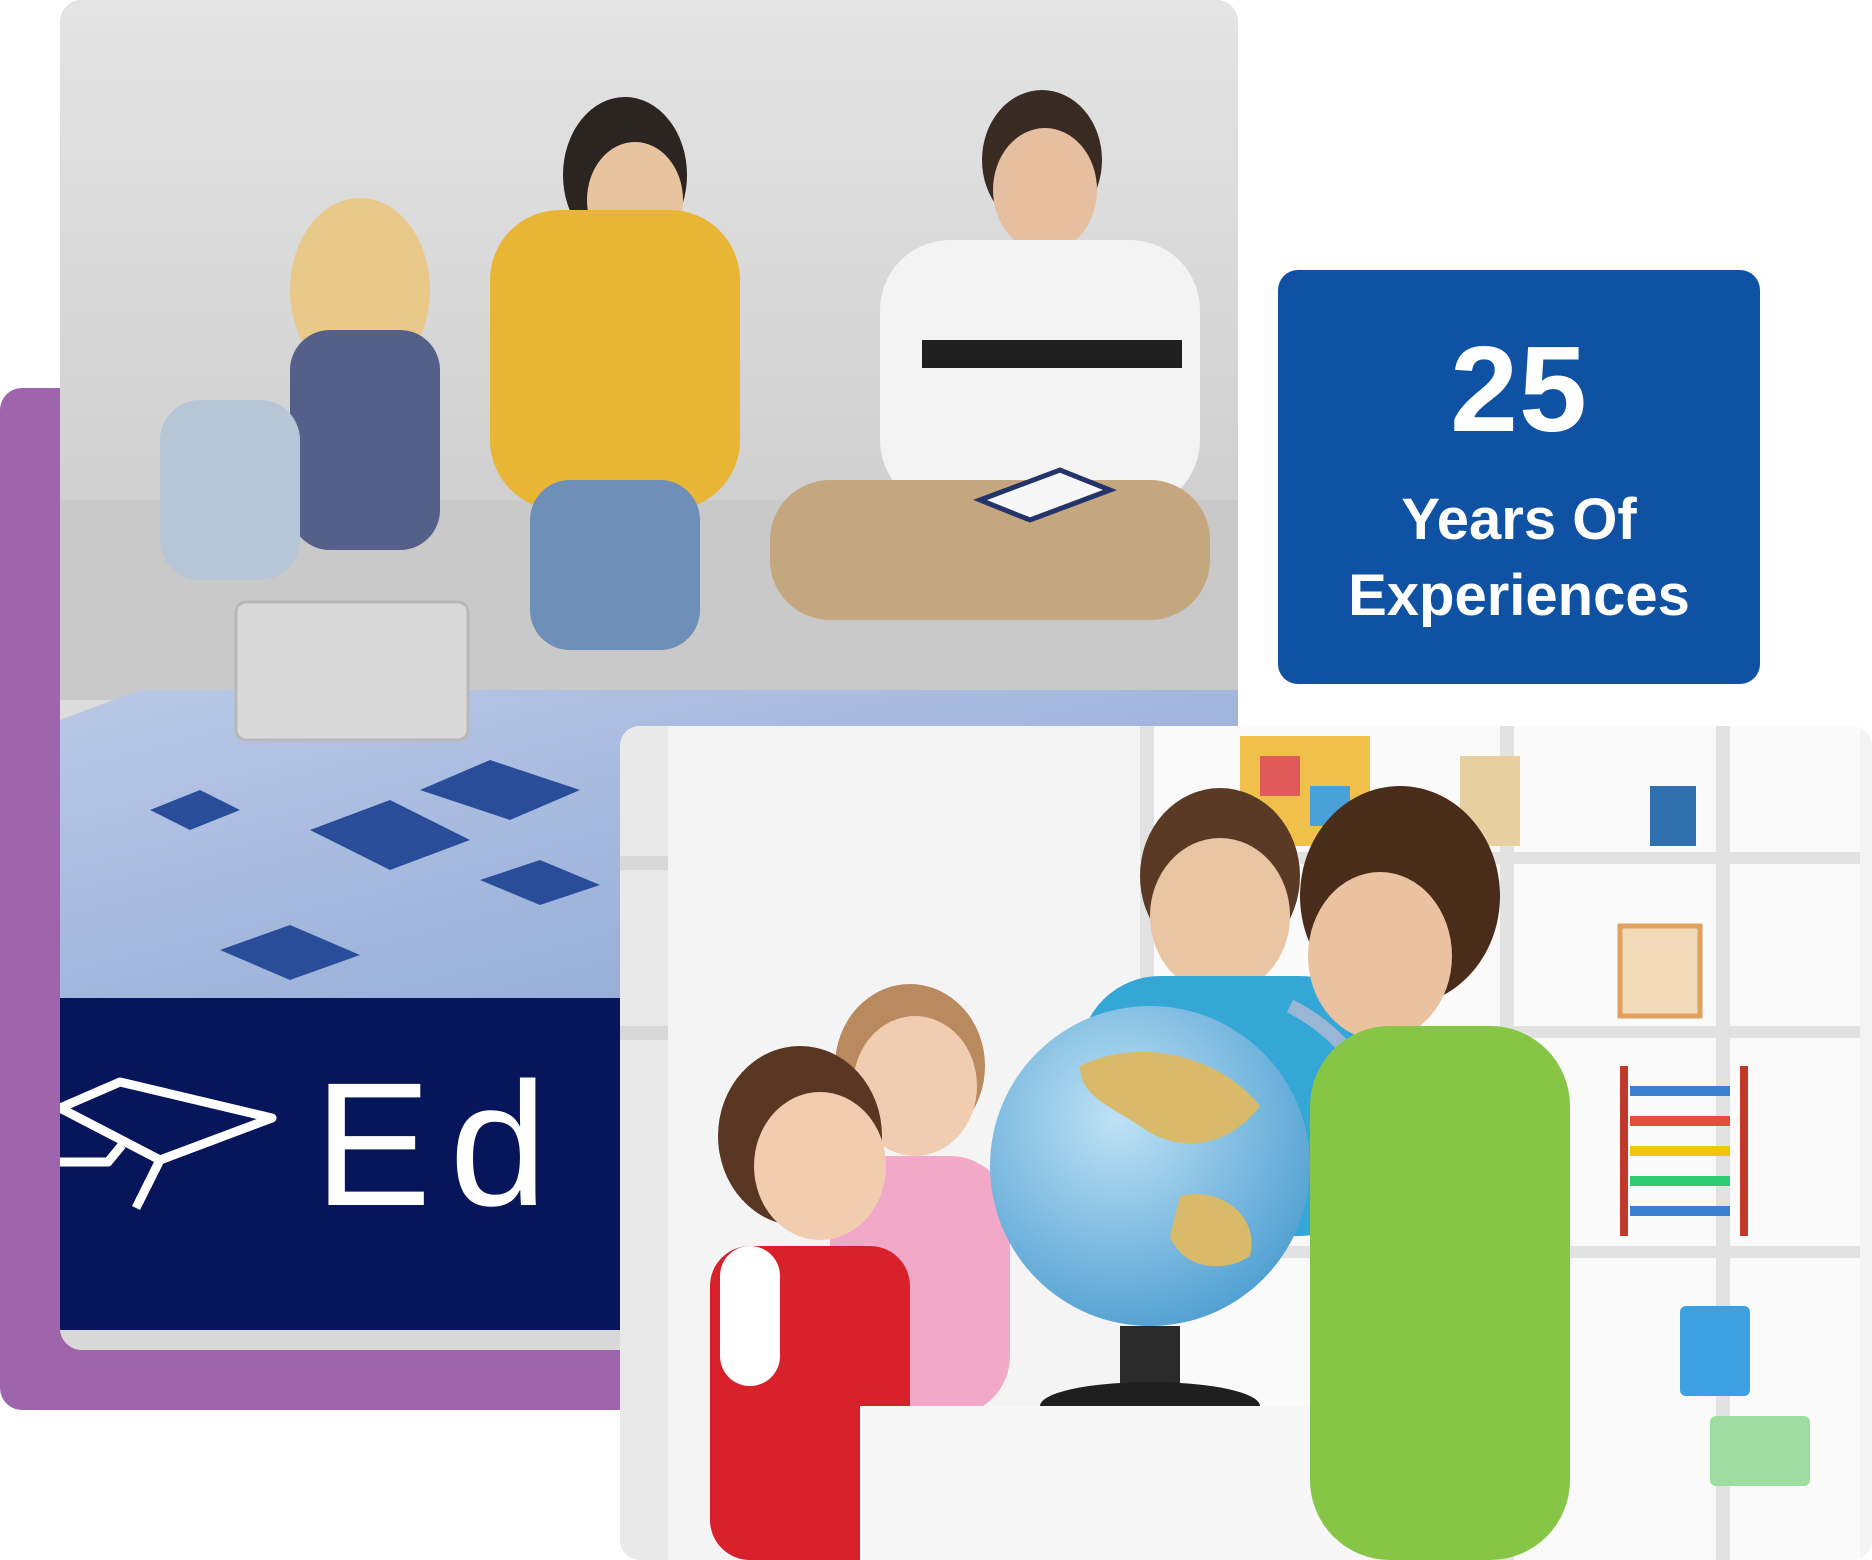 Image resolution: width=1872 pixels, height=1560 pixels. What do you see at coordinates (1519, 519) in the screenshot?
I see `experience-caption-line1: Years Of` at bounding box center [1519, 519].